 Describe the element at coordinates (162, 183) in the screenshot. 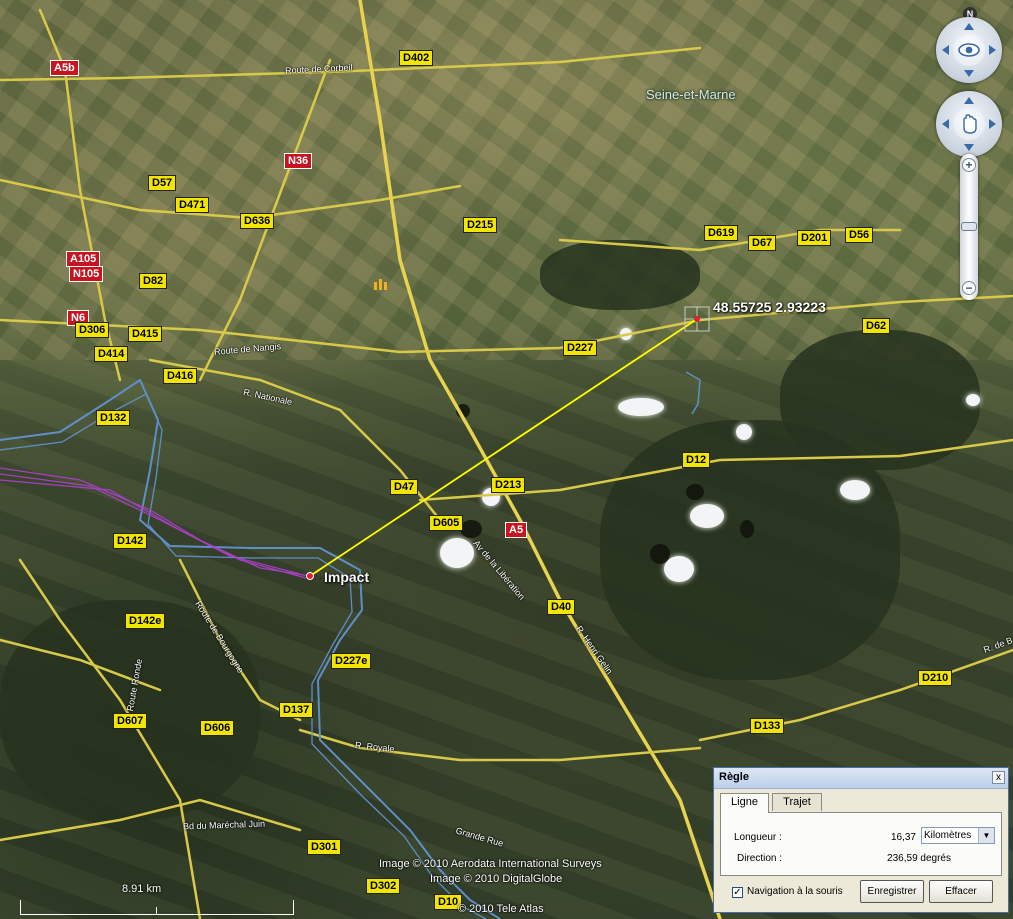

I see `road-shield: D57` at that location.